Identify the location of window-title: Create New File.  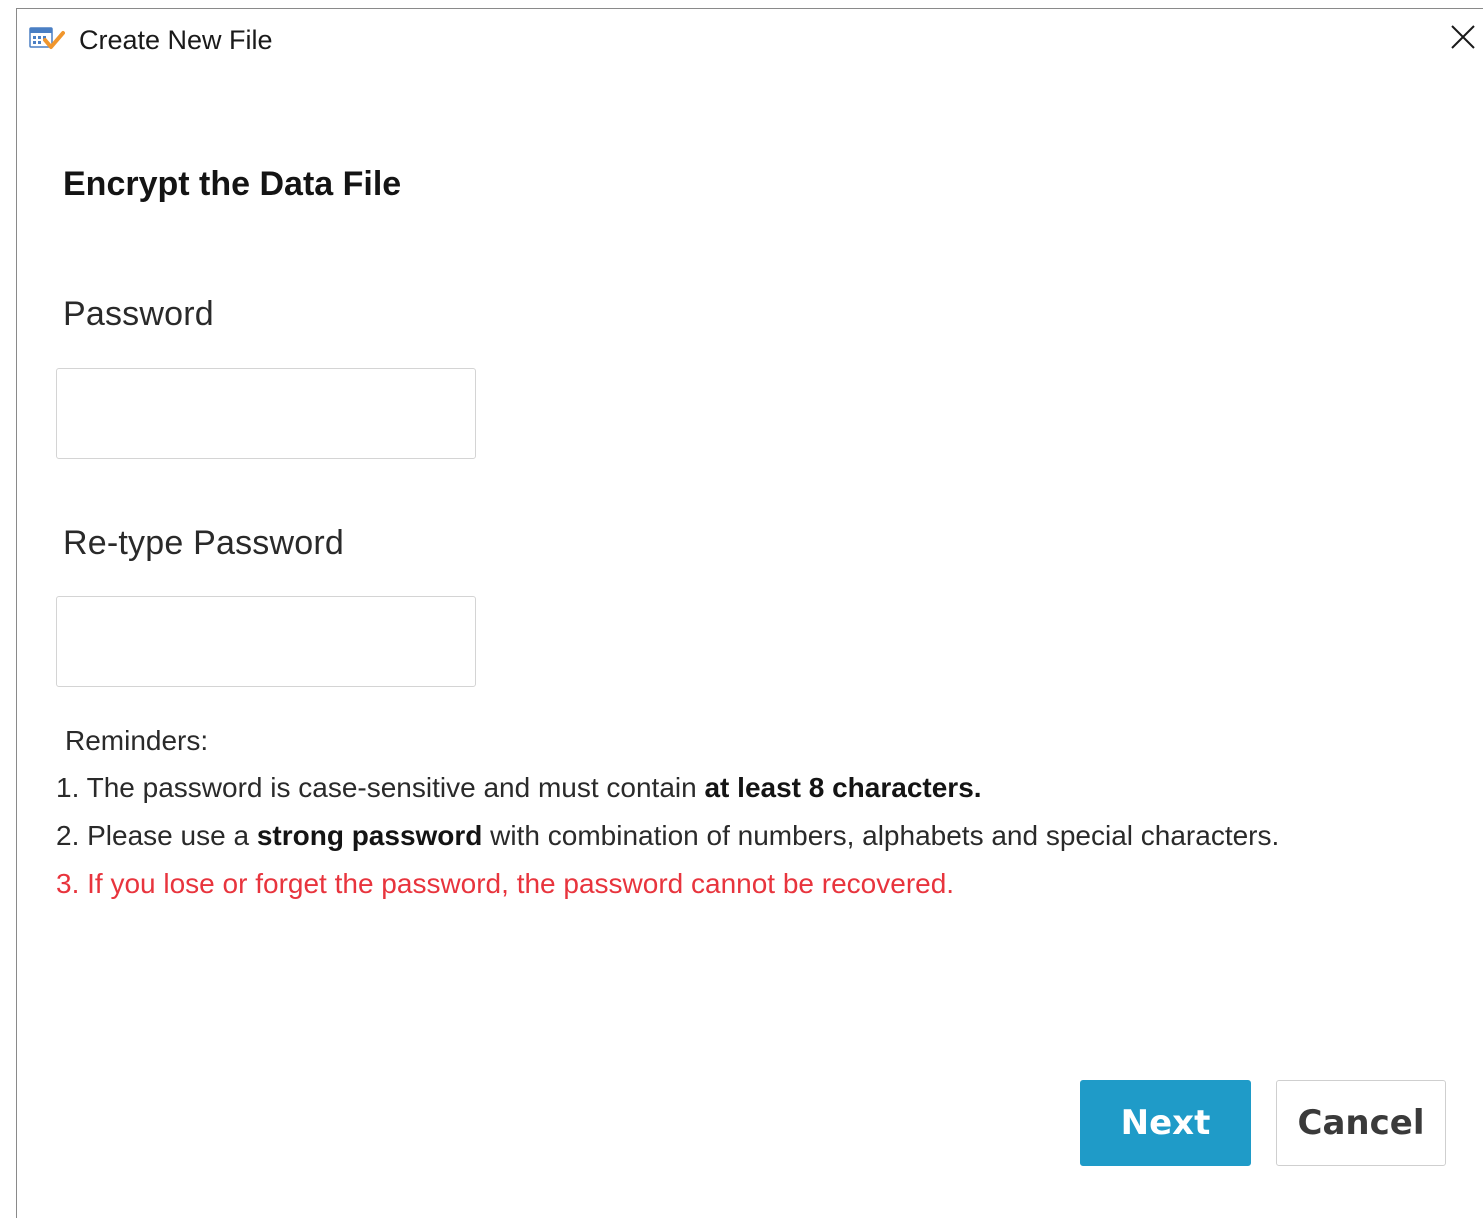
(176, 40).